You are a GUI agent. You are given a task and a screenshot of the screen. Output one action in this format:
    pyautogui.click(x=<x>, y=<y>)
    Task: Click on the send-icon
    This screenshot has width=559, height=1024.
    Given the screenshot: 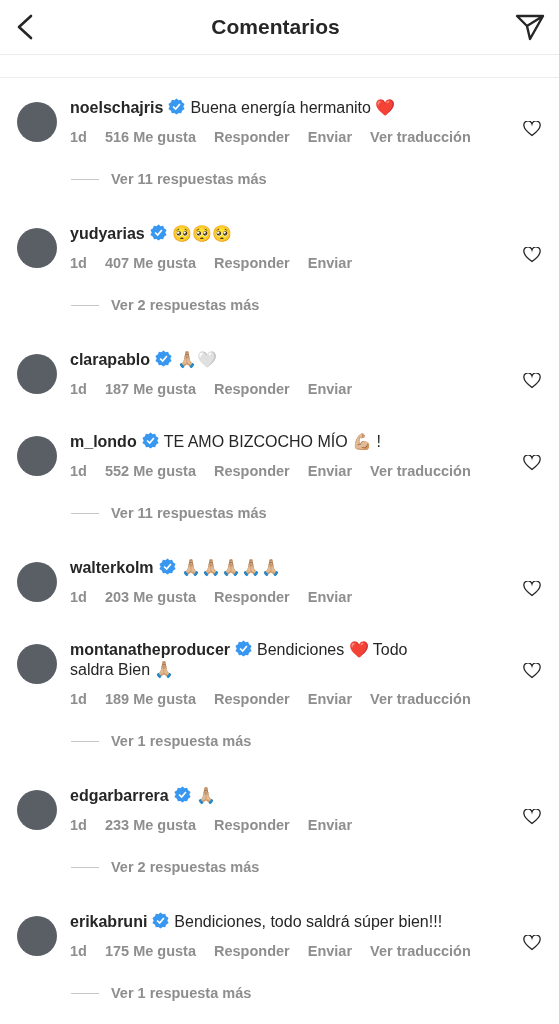 What is the action you would take?
    pyautogui.click(x=530, y=27)
    